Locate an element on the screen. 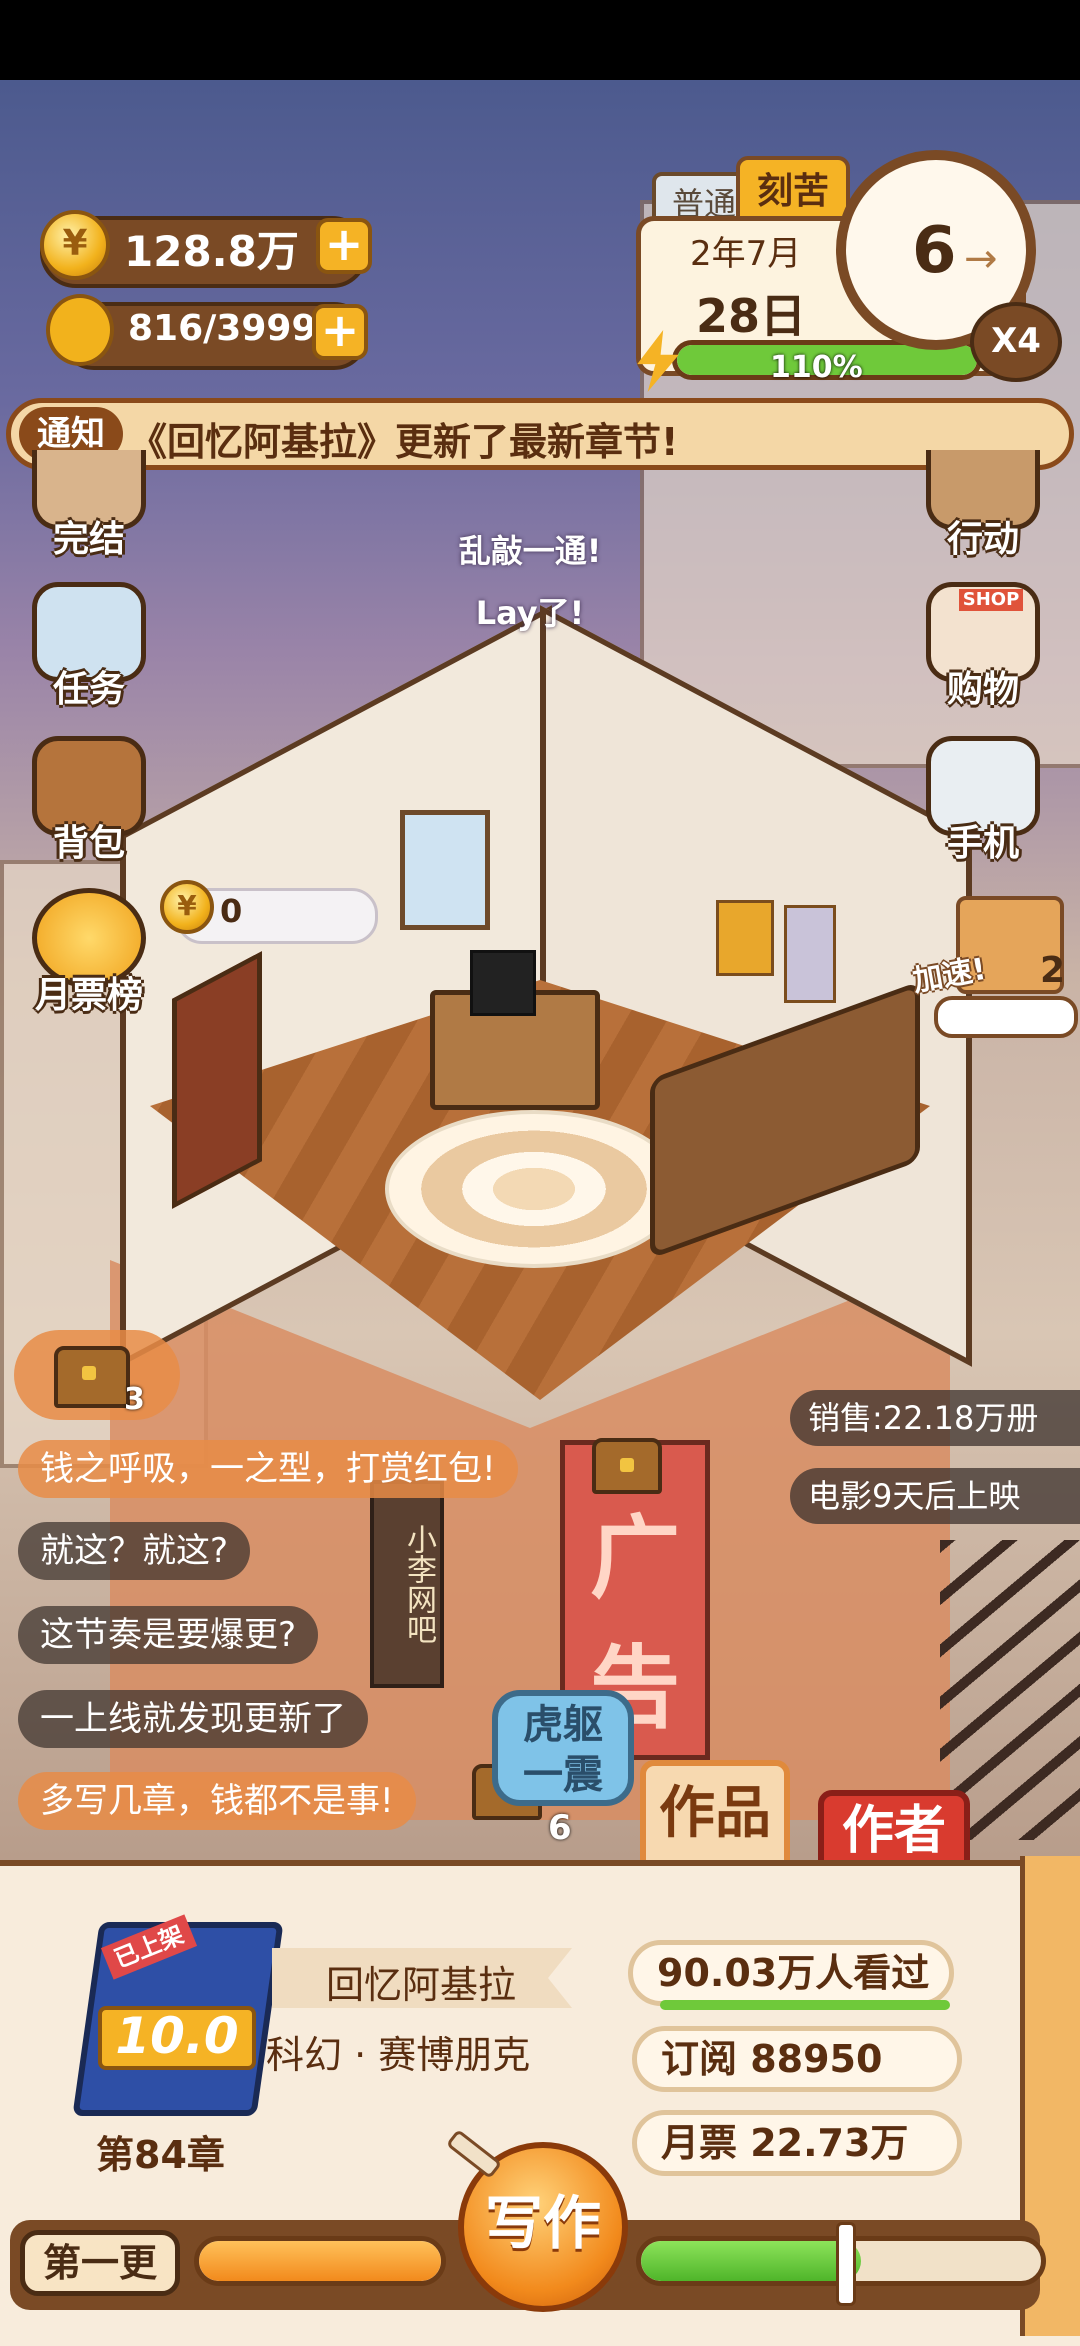 Image resolution: width=1080 pixels, height=2346 pixels. menu-completed: 完结 is located at coordinates (89, 510).